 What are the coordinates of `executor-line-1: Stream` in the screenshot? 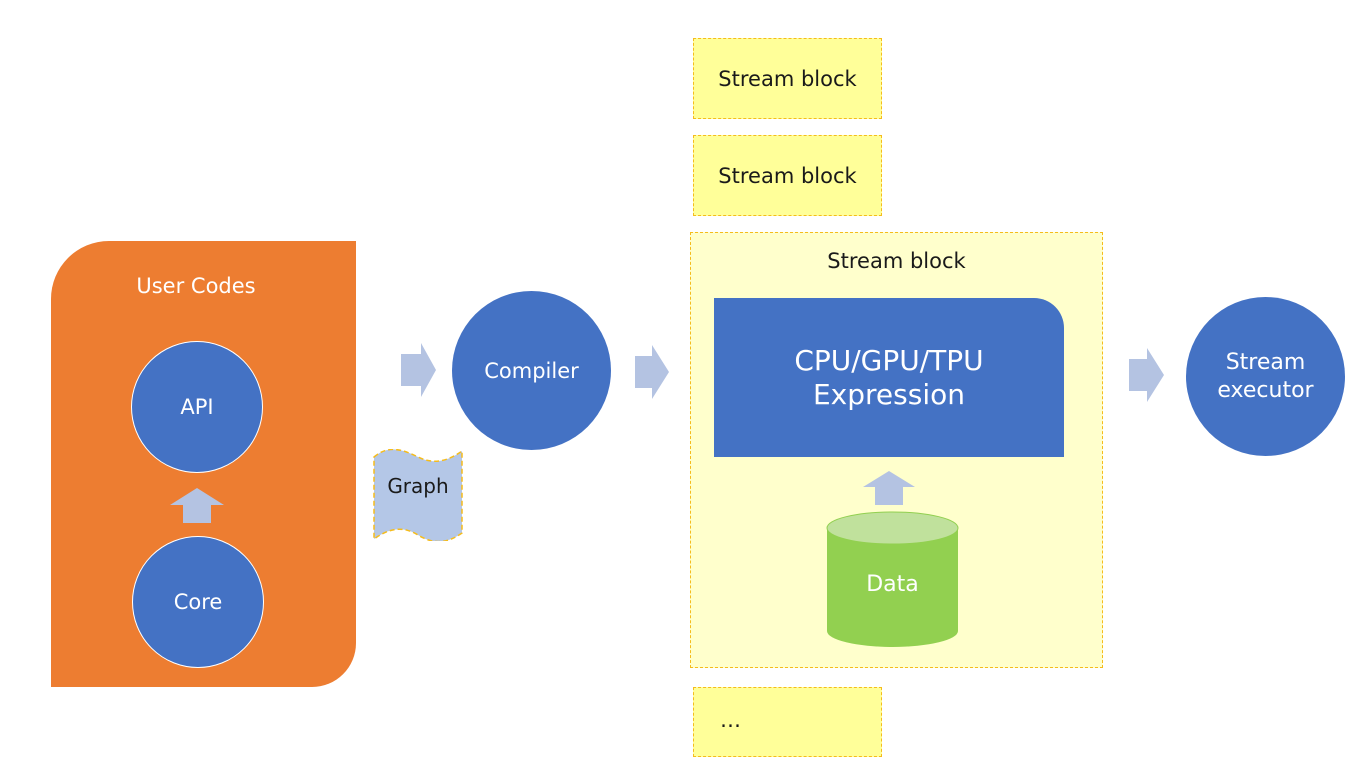 It's located at (1265, 362).